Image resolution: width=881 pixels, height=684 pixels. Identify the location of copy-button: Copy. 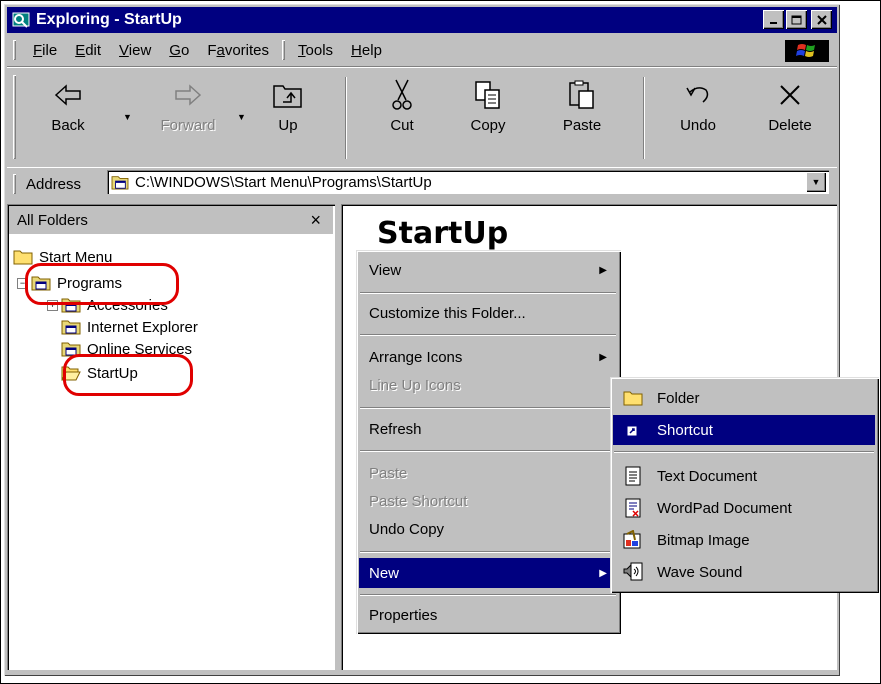
(488, 103).